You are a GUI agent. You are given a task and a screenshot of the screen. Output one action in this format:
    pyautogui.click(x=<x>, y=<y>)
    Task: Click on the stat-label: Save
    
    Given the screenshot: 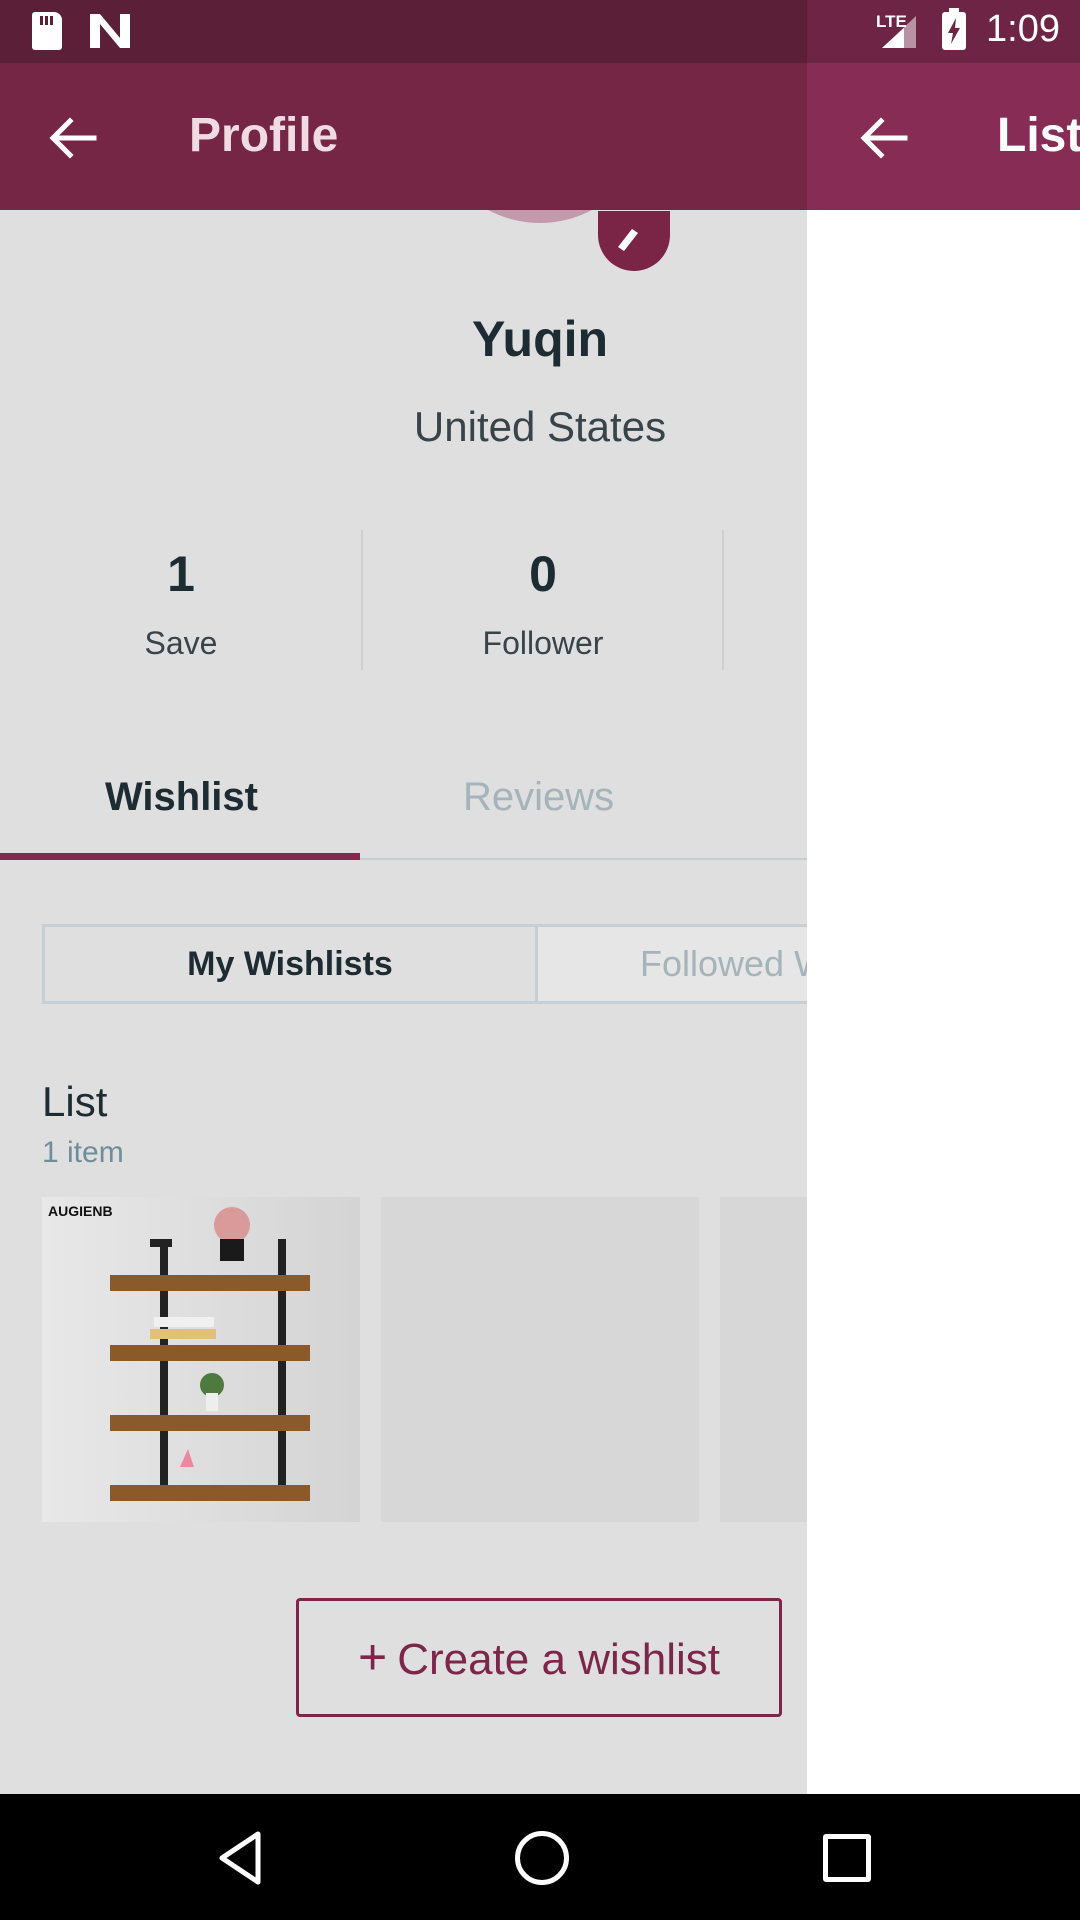 What is the action you would take?
    pyautogui.click(x=181, y=643)
    